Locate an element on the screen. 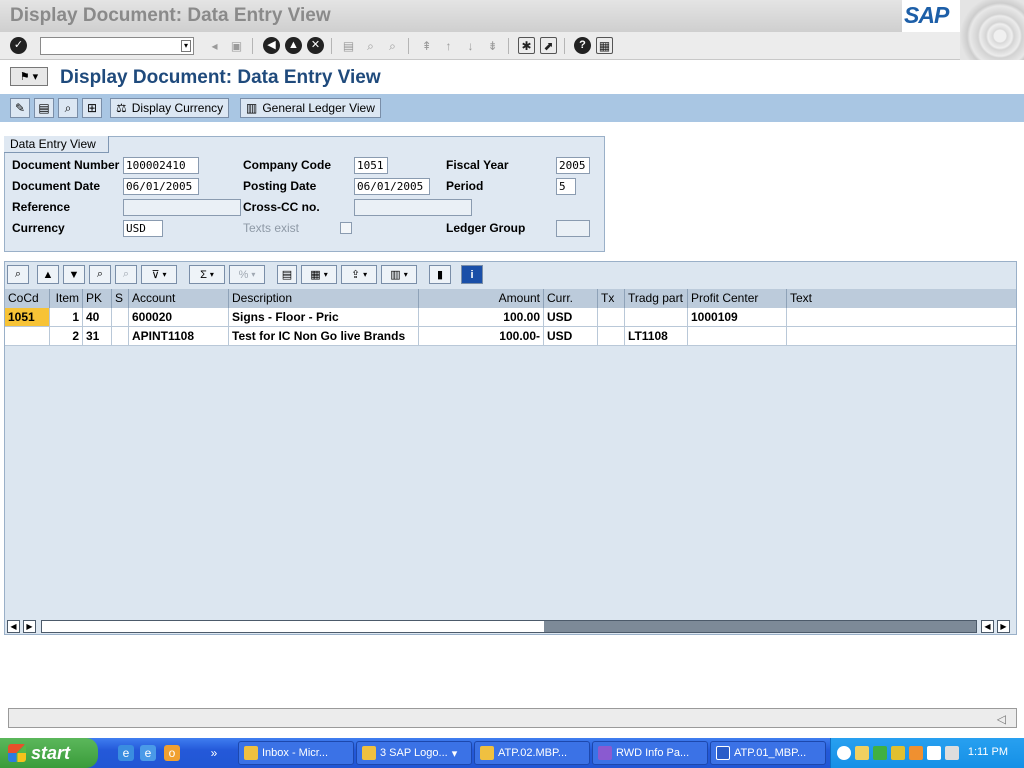  cell-cocd is located at coordinates (27, 336).